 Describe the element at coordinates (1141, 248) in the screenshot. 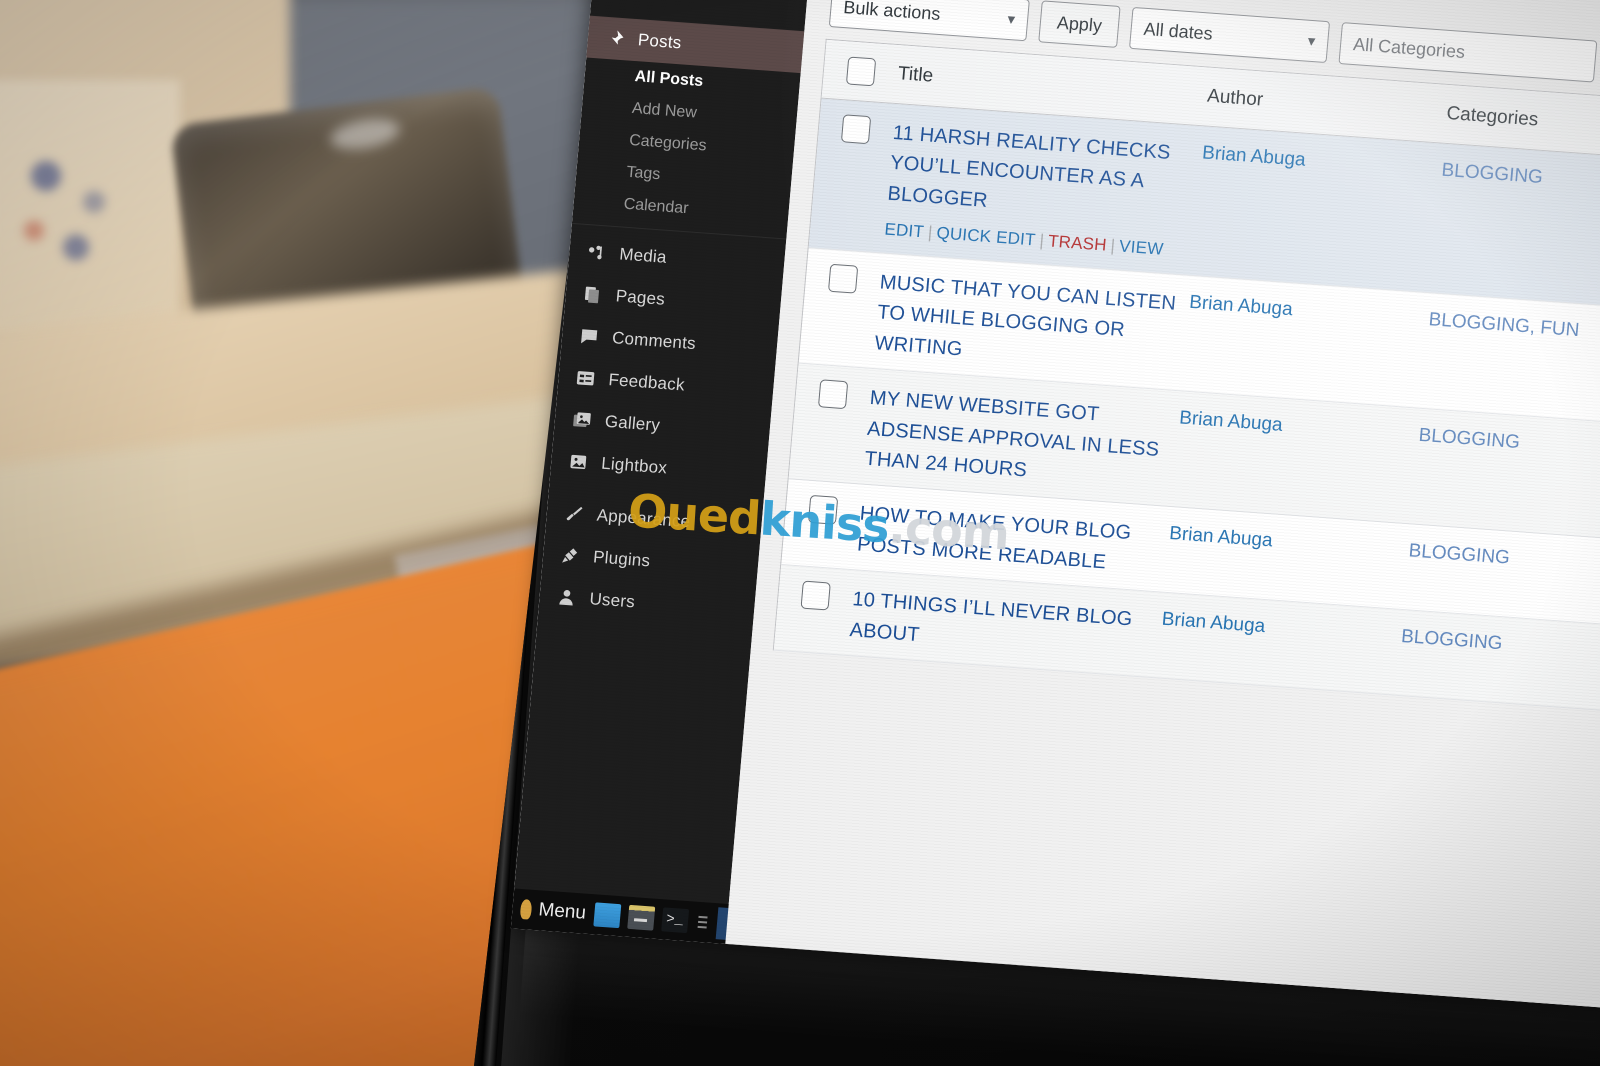

I see `view-link: View` at that location.